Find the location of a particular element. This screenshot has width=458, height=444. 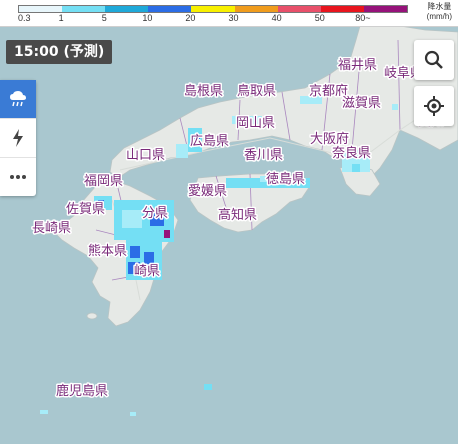

current-location-button is located at coordinates (434, 106).